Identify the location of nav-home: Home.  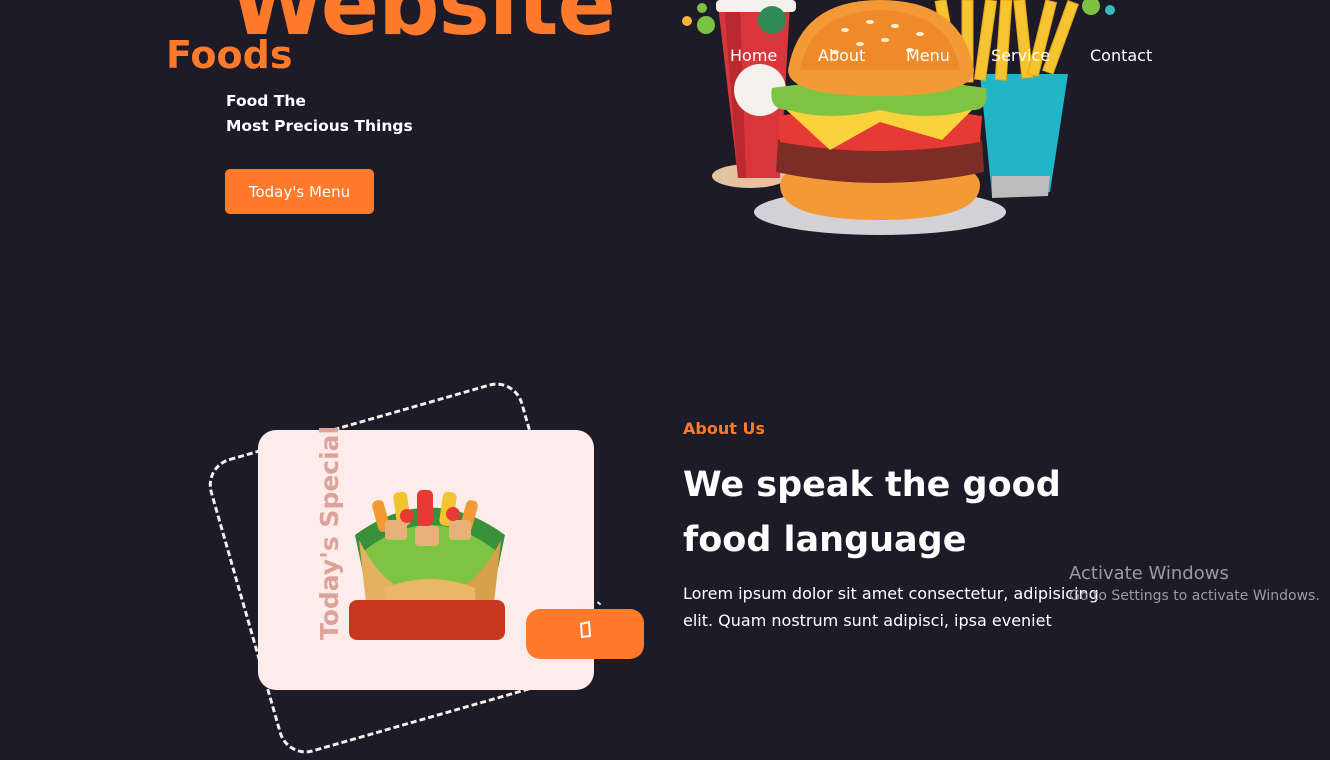
(753, 56).